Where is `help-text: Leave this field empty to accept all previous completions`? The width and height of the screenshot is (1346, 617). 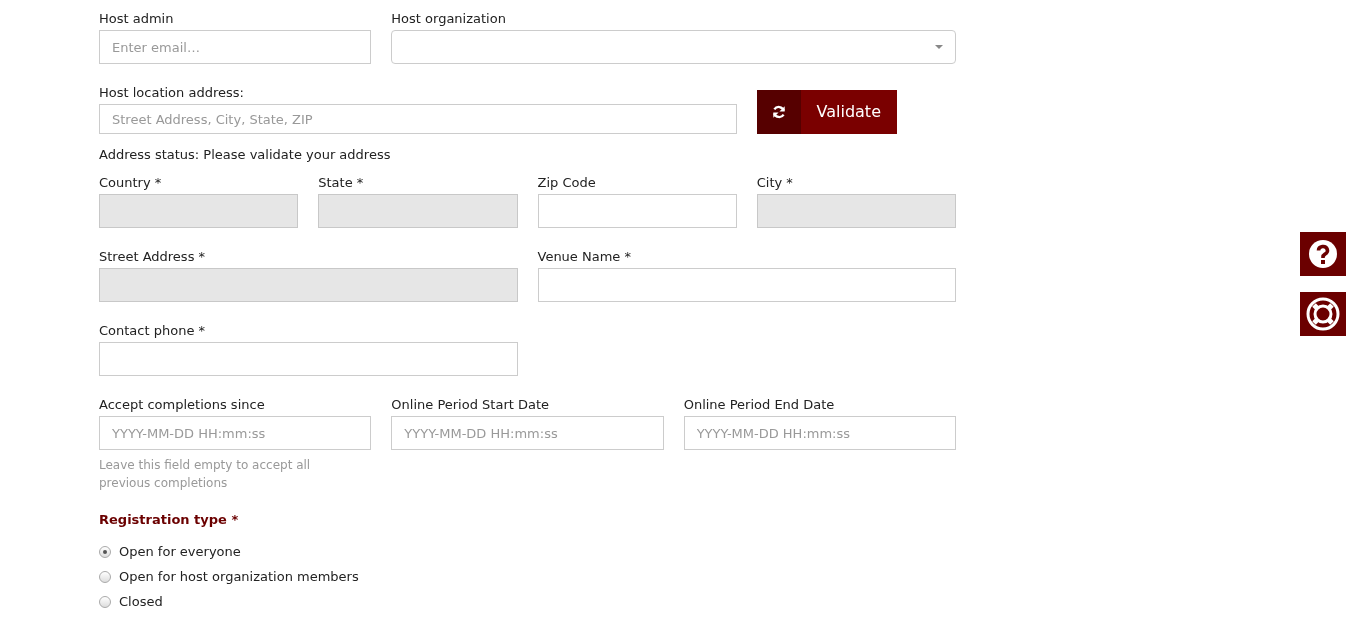 help-text: Leave this field empty to accept all previous completions is located at coordinates (205, 474).